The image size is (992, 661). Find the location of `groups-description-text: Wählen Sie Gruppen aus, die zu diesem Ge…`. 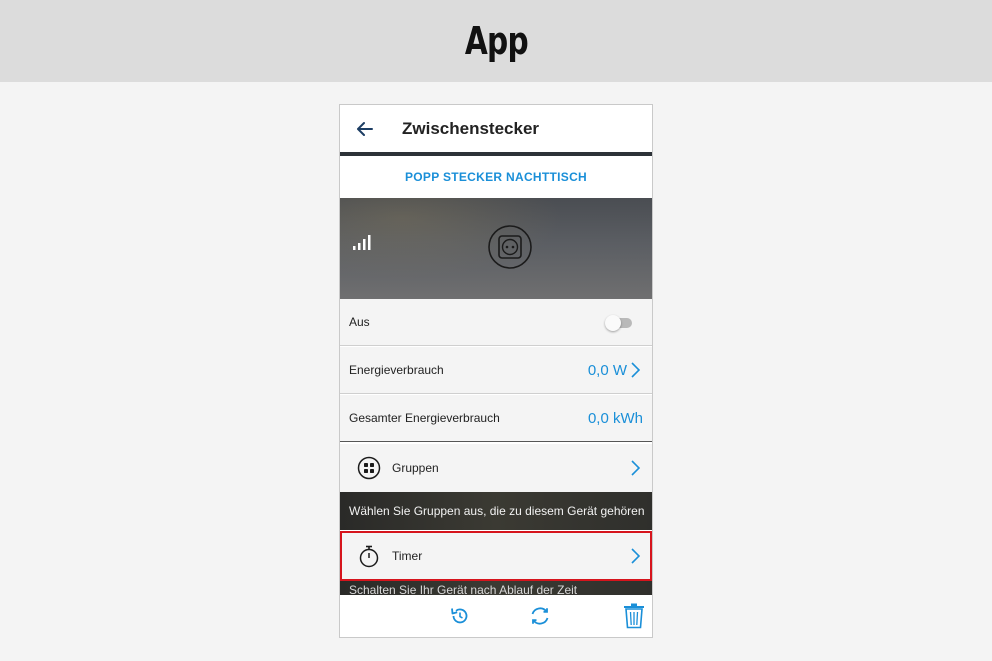

groups-description-text: Wählen Sie Gruppen aus, die zu diesem Ge… is located at coordinates (497, 511).